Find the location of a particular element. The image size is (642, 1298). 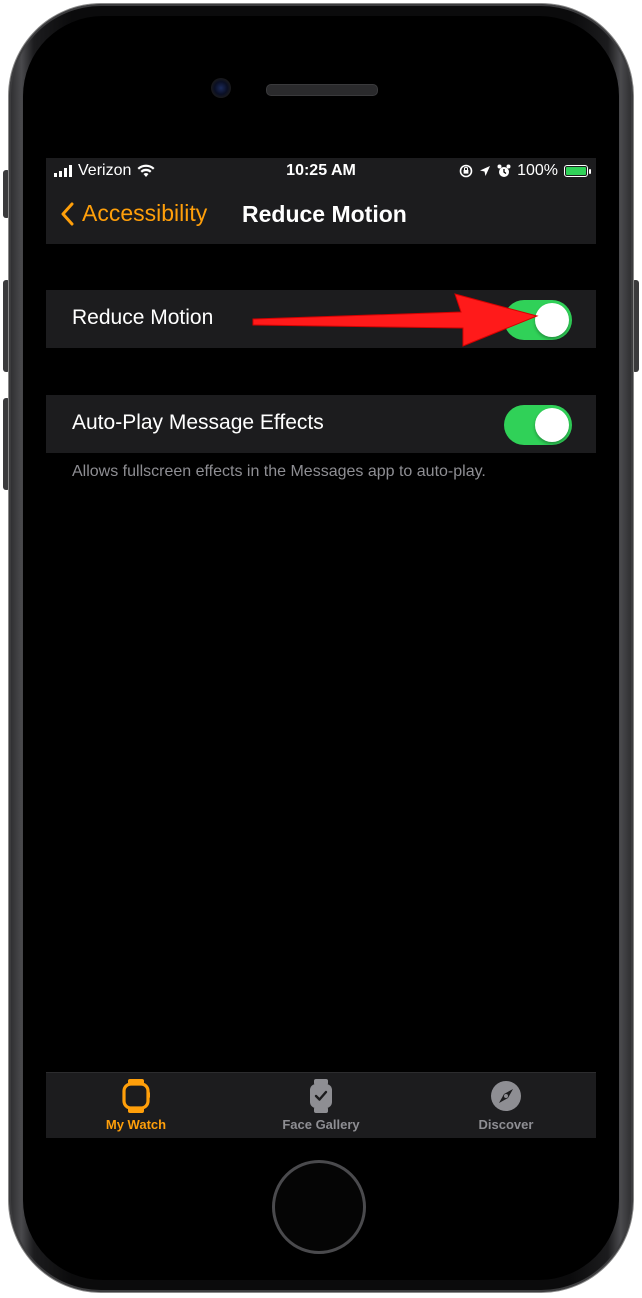

rotation-lock-icon is located at coordinates (466, 171).